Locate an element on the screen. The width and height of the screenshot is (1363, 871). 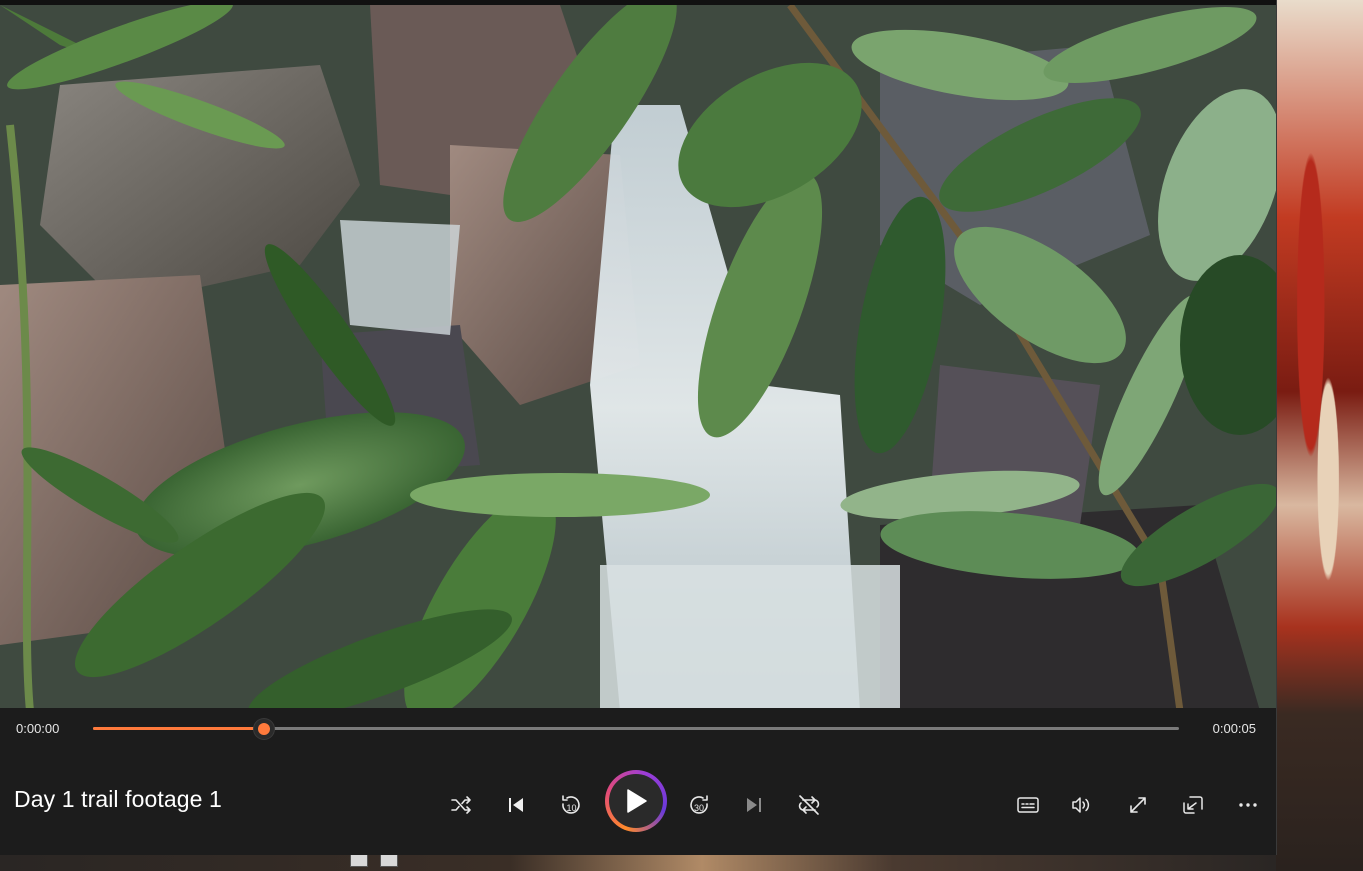
seek-bar is located at coordinates (636, 729).